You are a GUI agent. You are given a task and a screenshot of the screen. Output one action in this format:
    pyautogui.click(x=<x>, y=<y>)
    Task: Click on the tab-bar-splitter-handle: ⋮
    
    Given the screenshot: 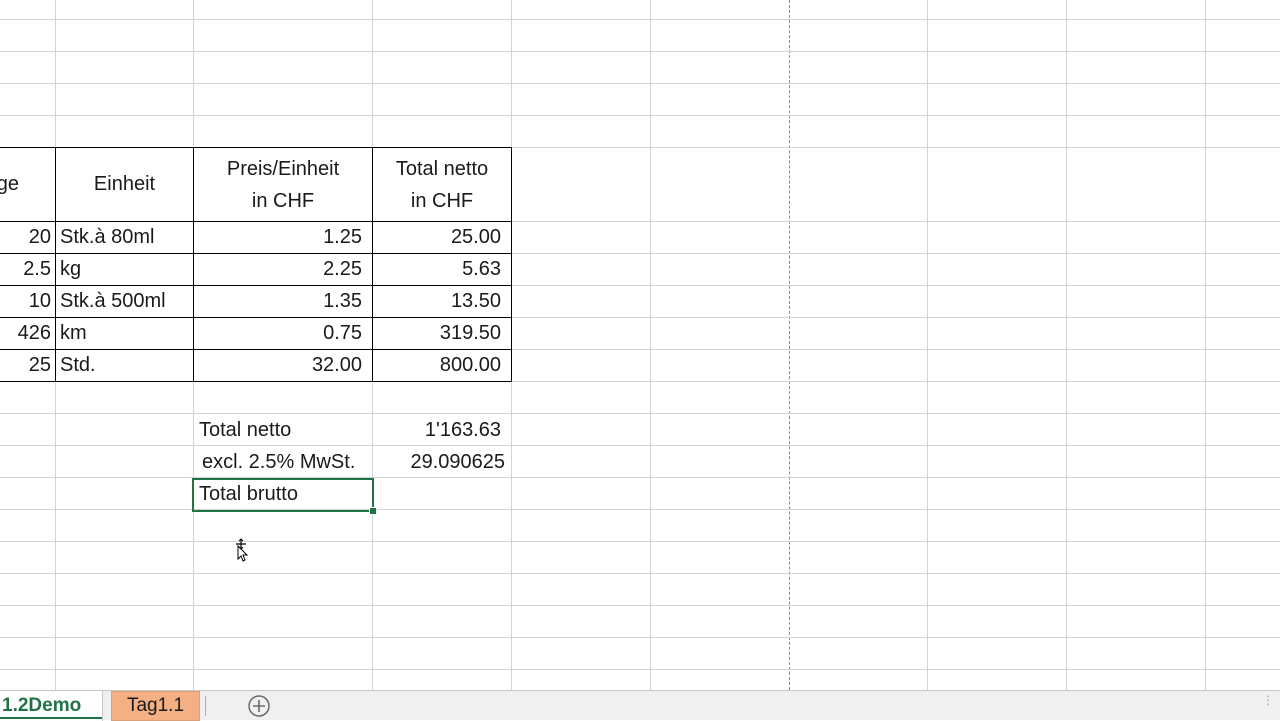 What is the action you would take?
    pyautogui.click(x=1268, y=704)
    